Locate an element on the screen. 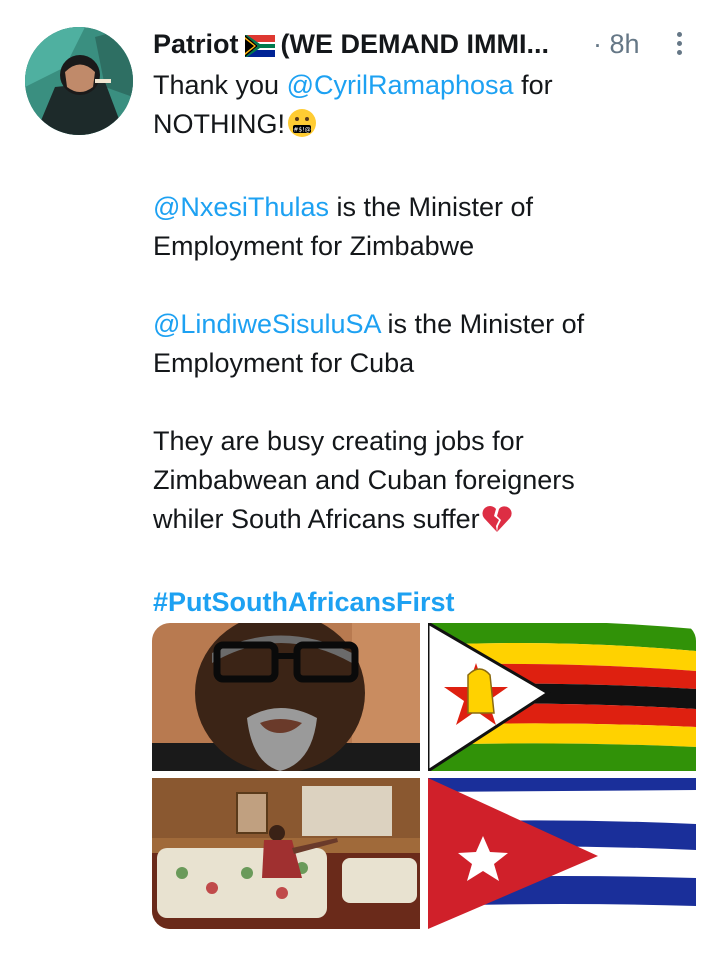 The width and height of the screenshot is (720, 954). tweet-time: · 8h is located at coordinates (616, 44).